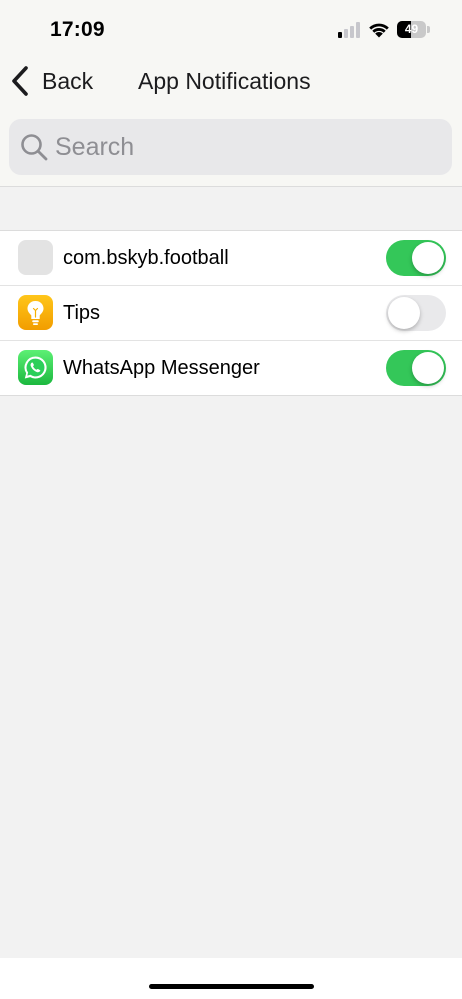 This screenshot has height=999, width=462. Describe the element at coordinates (35, 257) in the screenshot. I see `blank-app-icon` at that location.